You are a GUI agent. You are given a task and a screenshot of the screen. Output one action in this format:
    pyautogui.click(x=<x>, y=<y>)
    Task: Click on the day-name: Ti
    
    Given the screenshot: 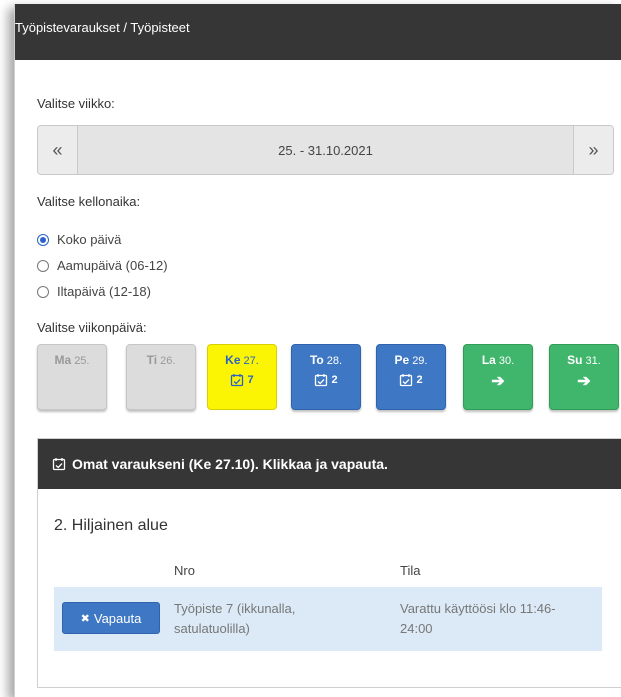 What is the action you would take?
    pyautogui.click(x=152, y=360)
    